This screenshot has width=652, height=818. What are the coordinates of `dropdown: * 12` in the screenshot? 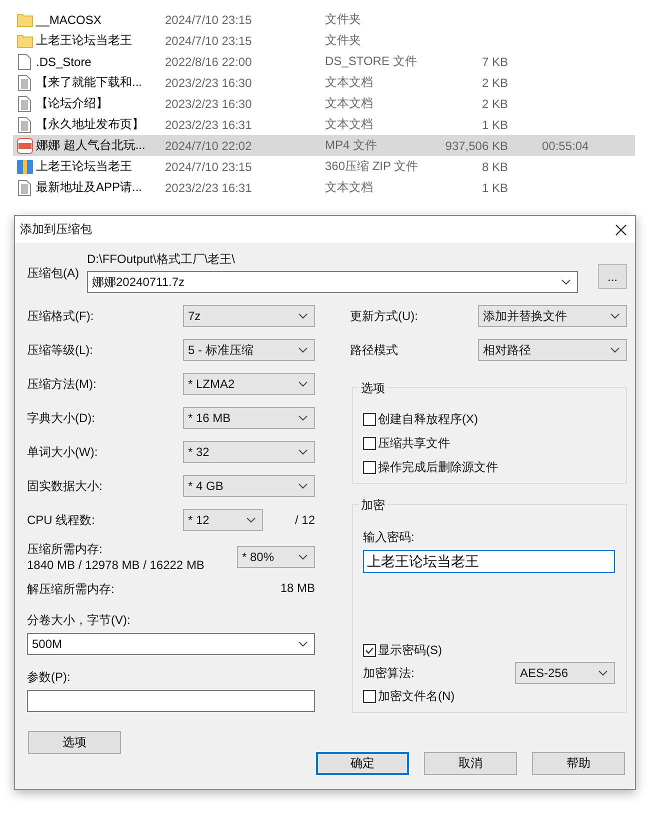 It's located at (223, 520).